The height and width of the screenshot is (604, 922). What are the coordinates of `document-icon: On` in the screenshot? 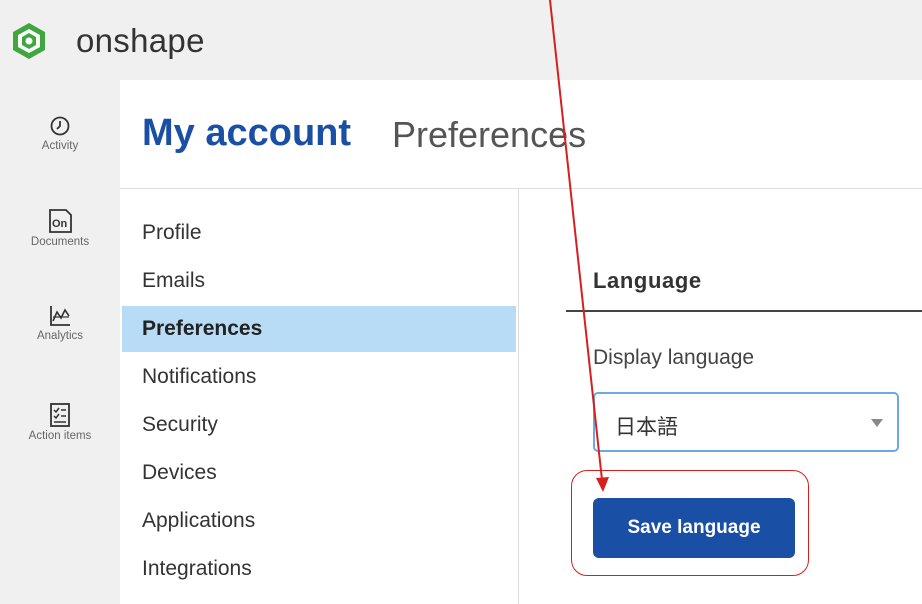 It's located at (60, 221).